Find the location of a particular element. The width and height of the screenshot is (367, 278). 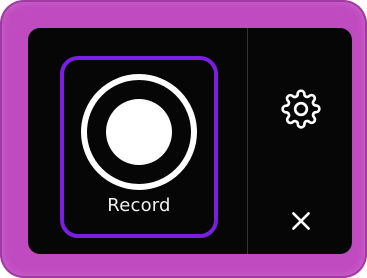

record-dot is located at coordinates (139, 132).